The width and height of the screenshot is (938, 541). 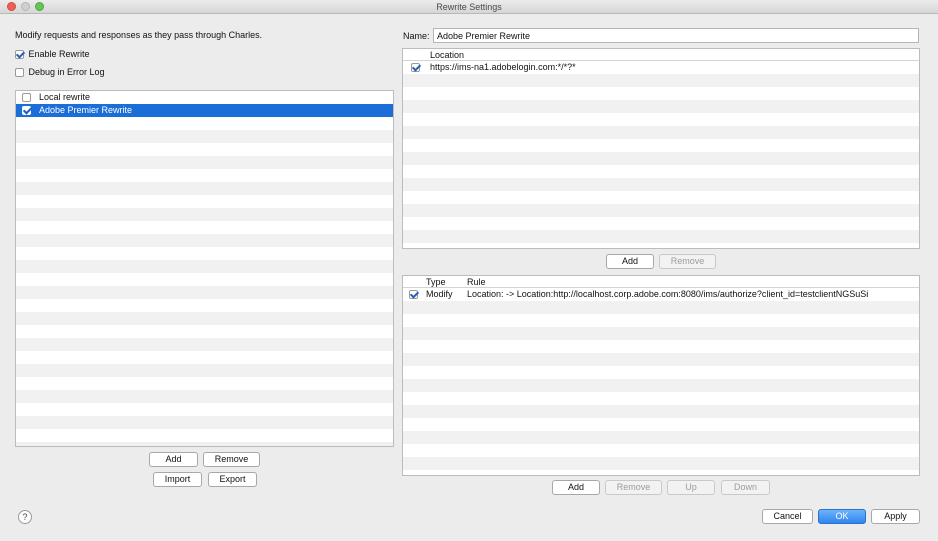 What do you see at coordinates (687, 261) in the screenshot?
I see `remove-location-button: Remove` at bounding box center [687, 261].